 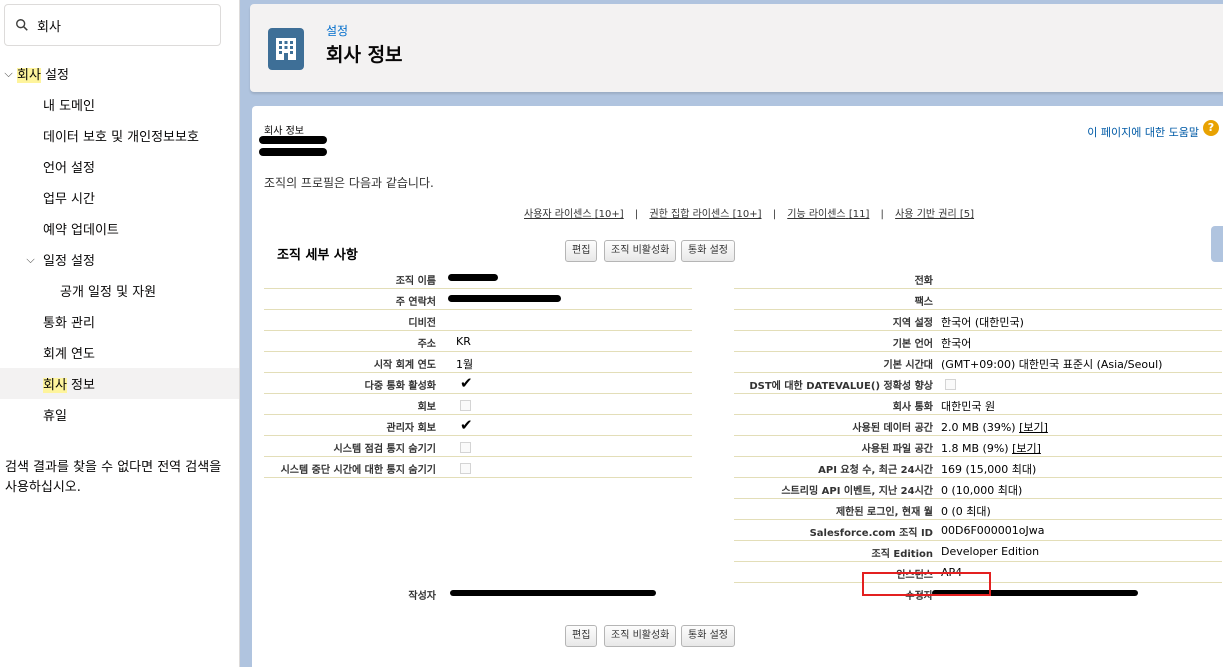 I want to click on tree-item-holidays: 휴일, so click(x=119, y=414).